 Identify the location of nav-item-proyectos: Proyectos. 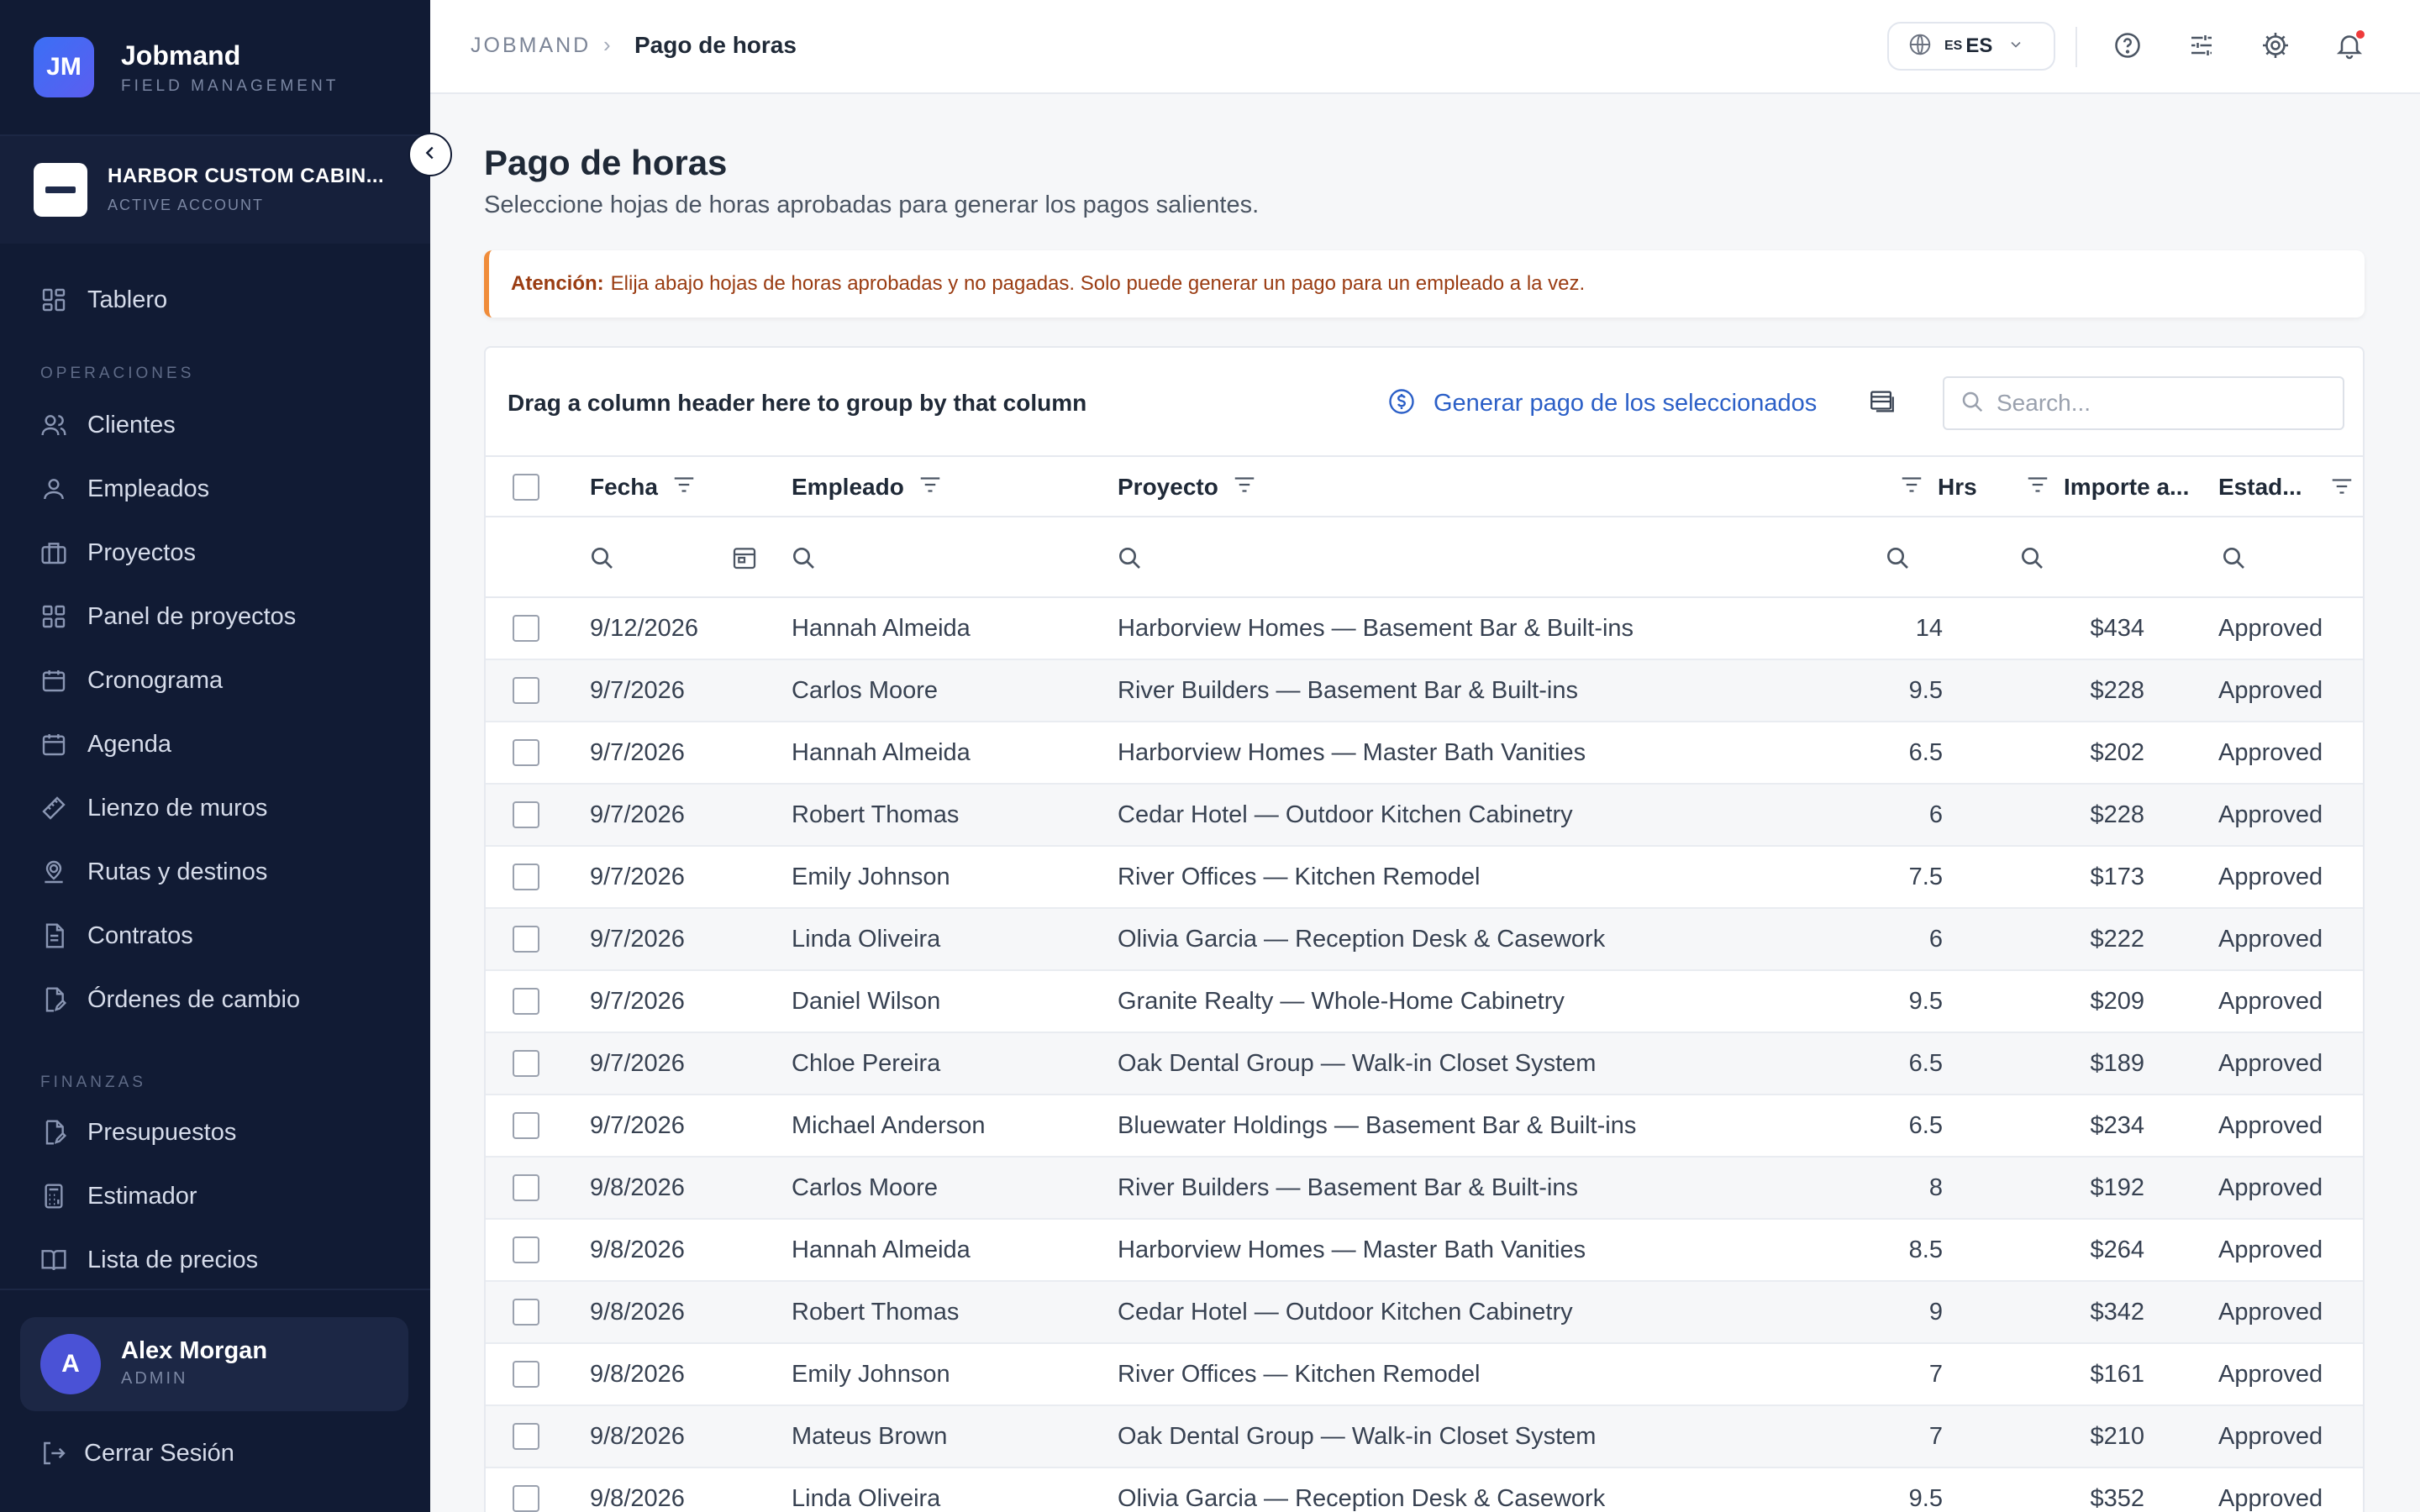
(117, 553).